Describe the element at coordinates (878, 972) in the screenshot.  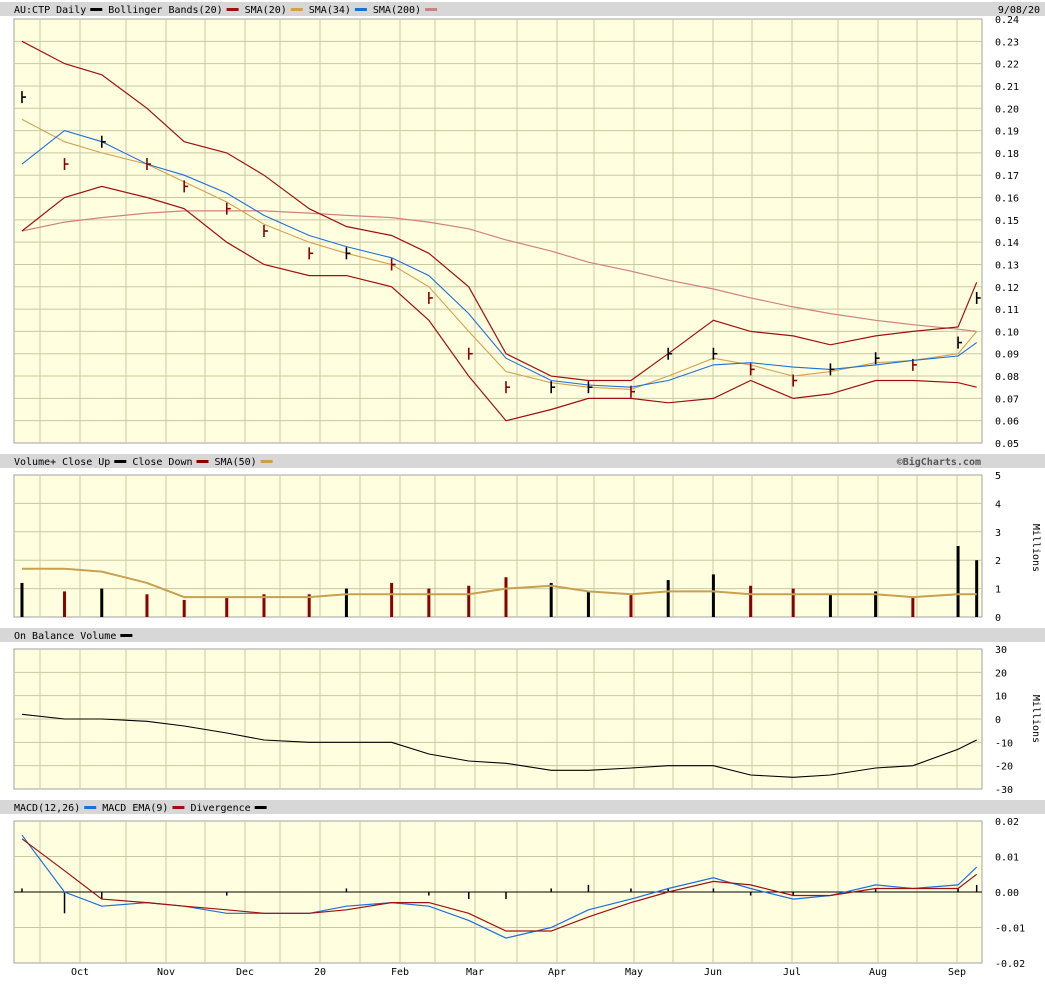
I see `x-axis-label-10: Aug` at that location.